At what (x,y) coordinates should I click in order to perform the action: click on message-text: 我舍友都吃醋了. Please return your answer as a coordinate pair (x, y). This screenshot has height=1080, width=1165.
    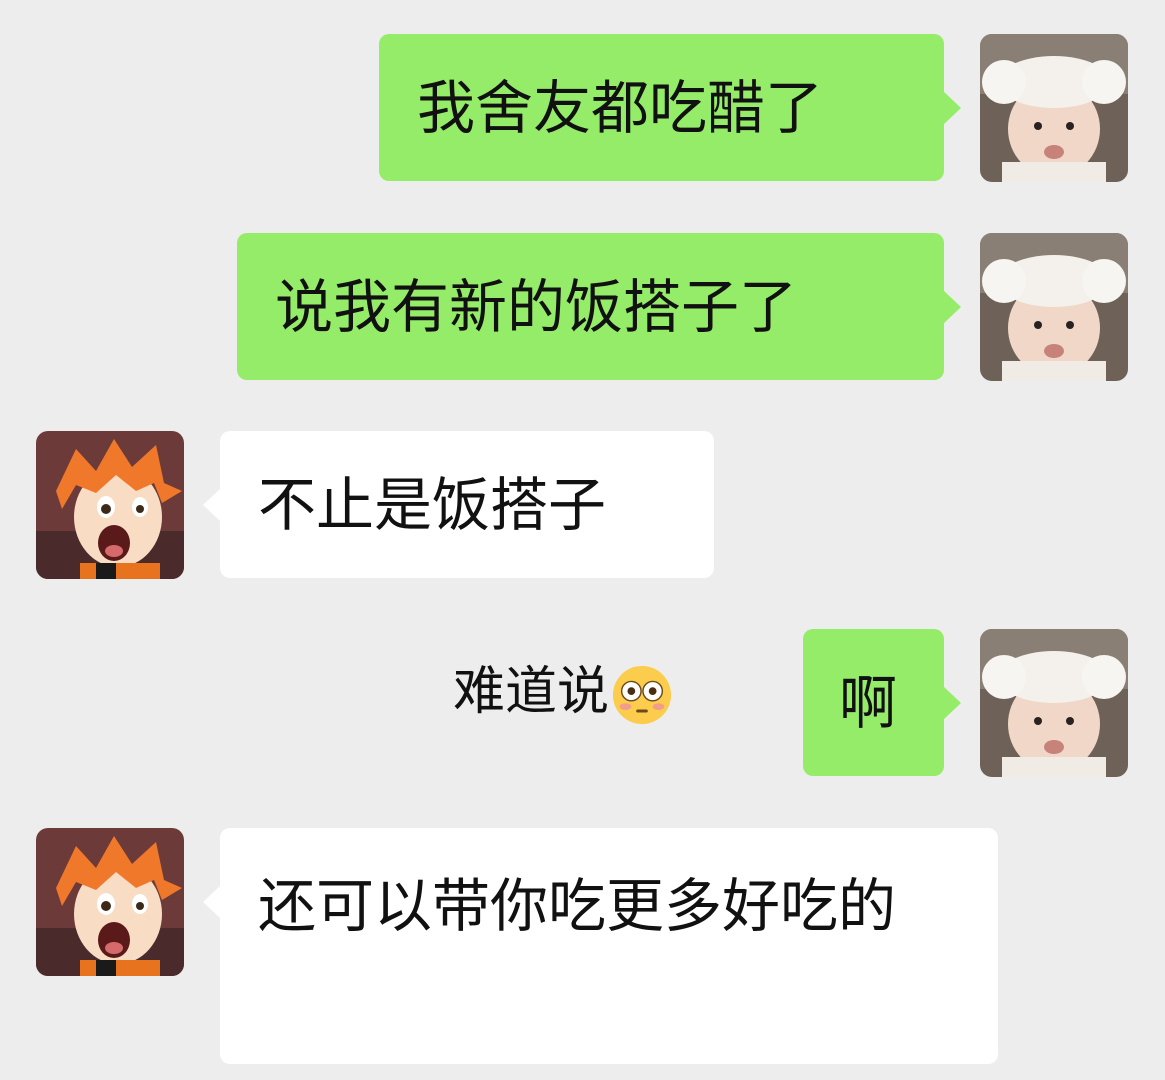
    Looking at the image, I should click on (620, 108).